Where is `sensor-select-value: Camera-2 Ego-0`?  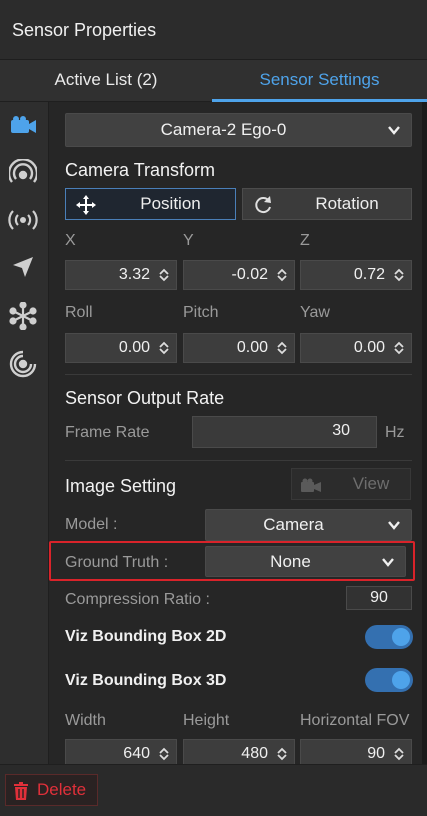 sensor-select-value: Camera-2 Ego-0 is located at coordinates (223, 129).